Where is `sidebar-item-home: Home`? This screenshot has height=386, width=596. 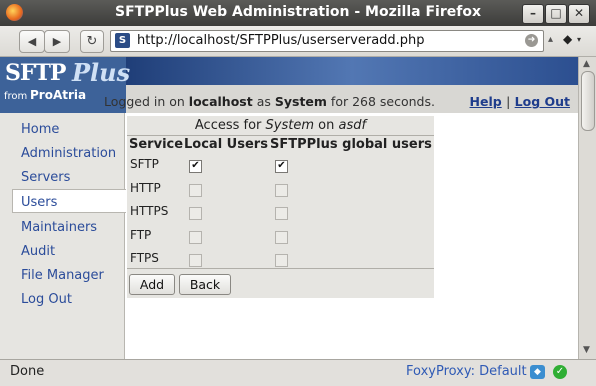
sidebar-item-home: Home is located at coordinates (40, 129).